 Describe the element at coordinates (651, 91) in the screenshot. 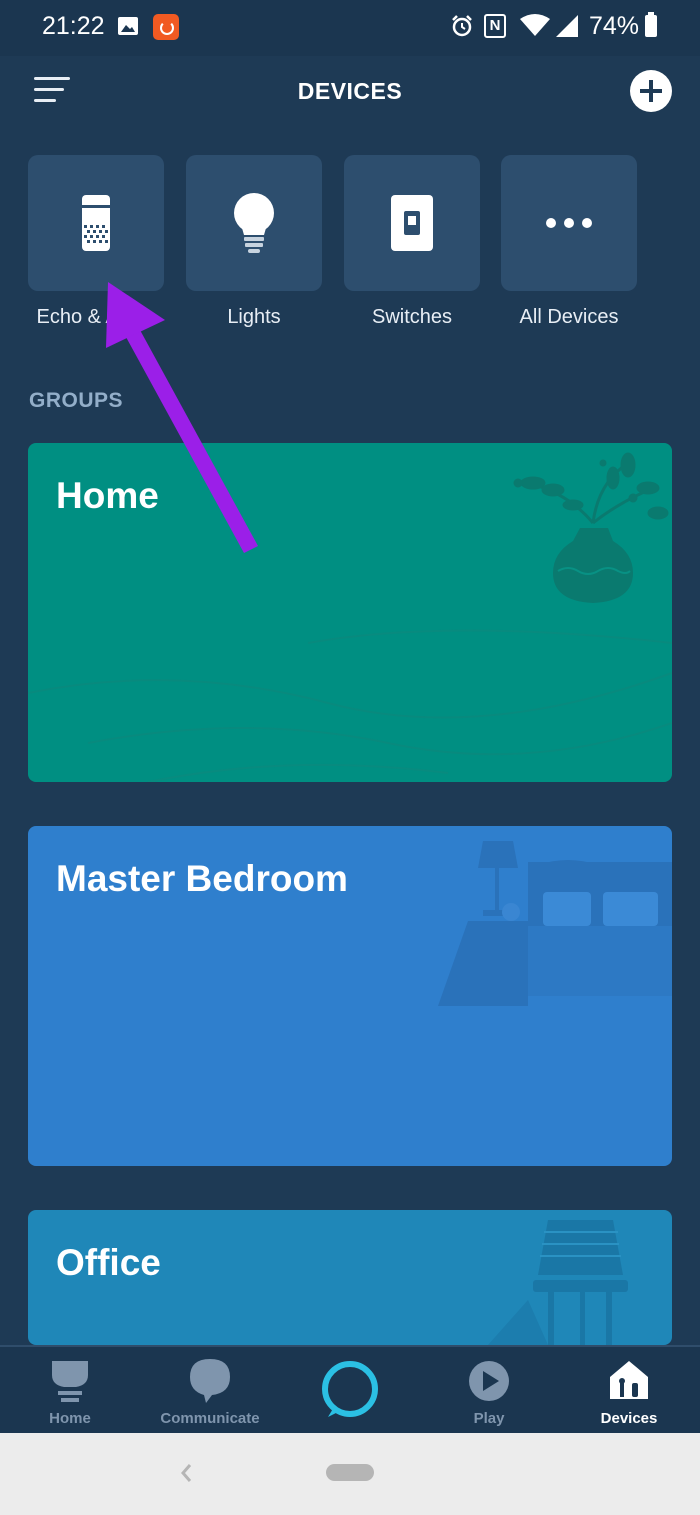

I see `add-device-button` at that location.